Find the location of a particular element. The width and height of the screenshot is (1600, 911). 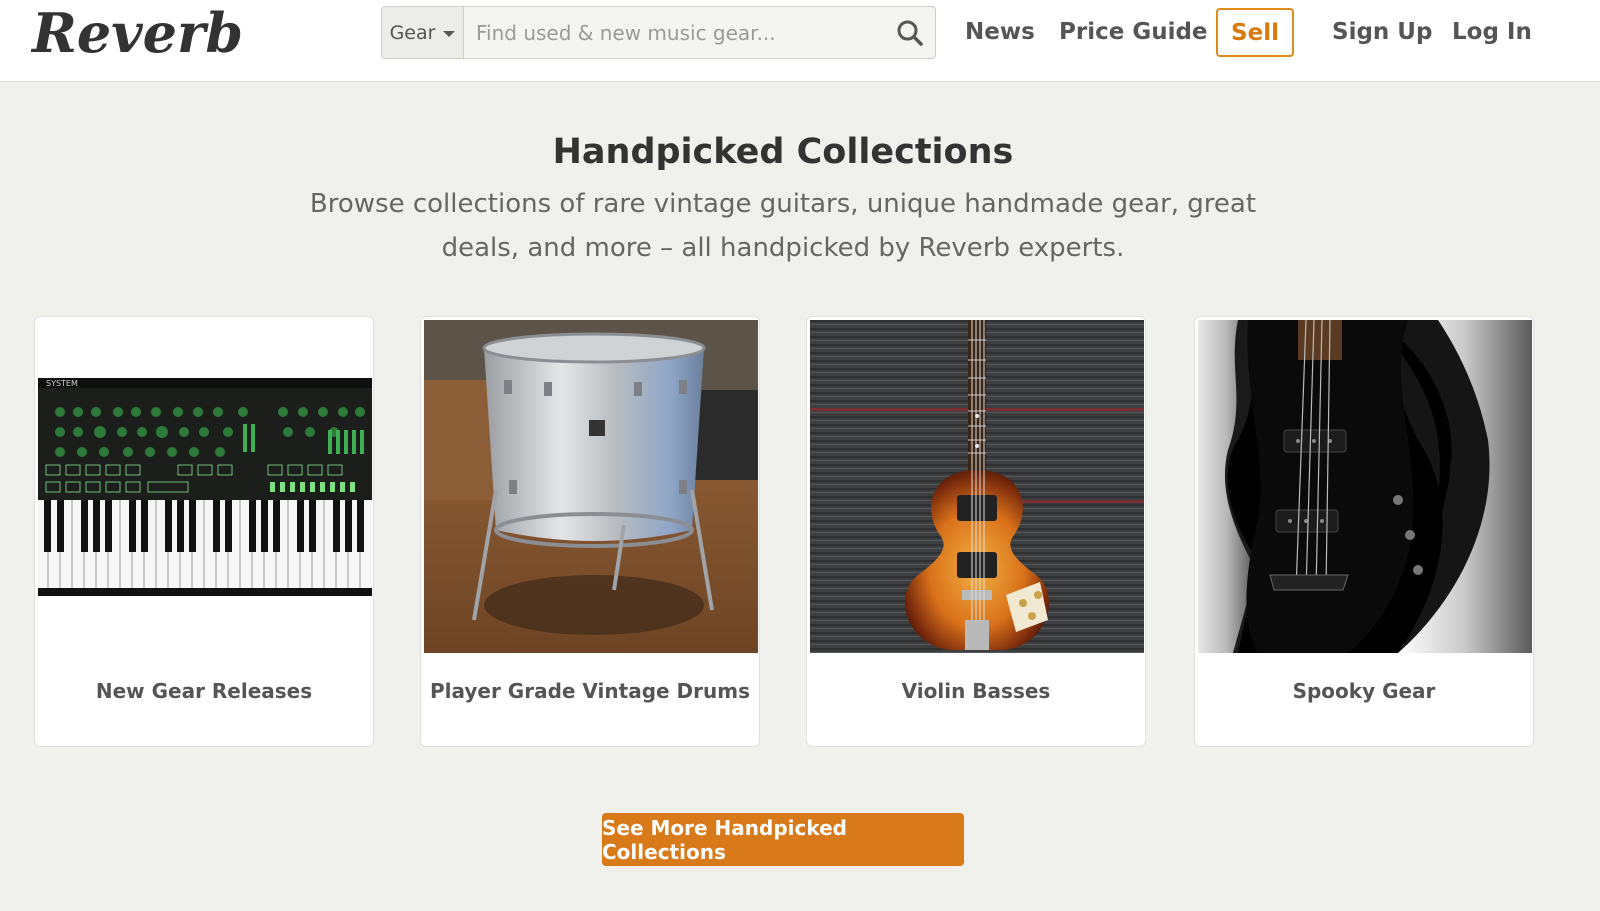

collection-label: New Gear Releases is located at coordinates (204, 691).